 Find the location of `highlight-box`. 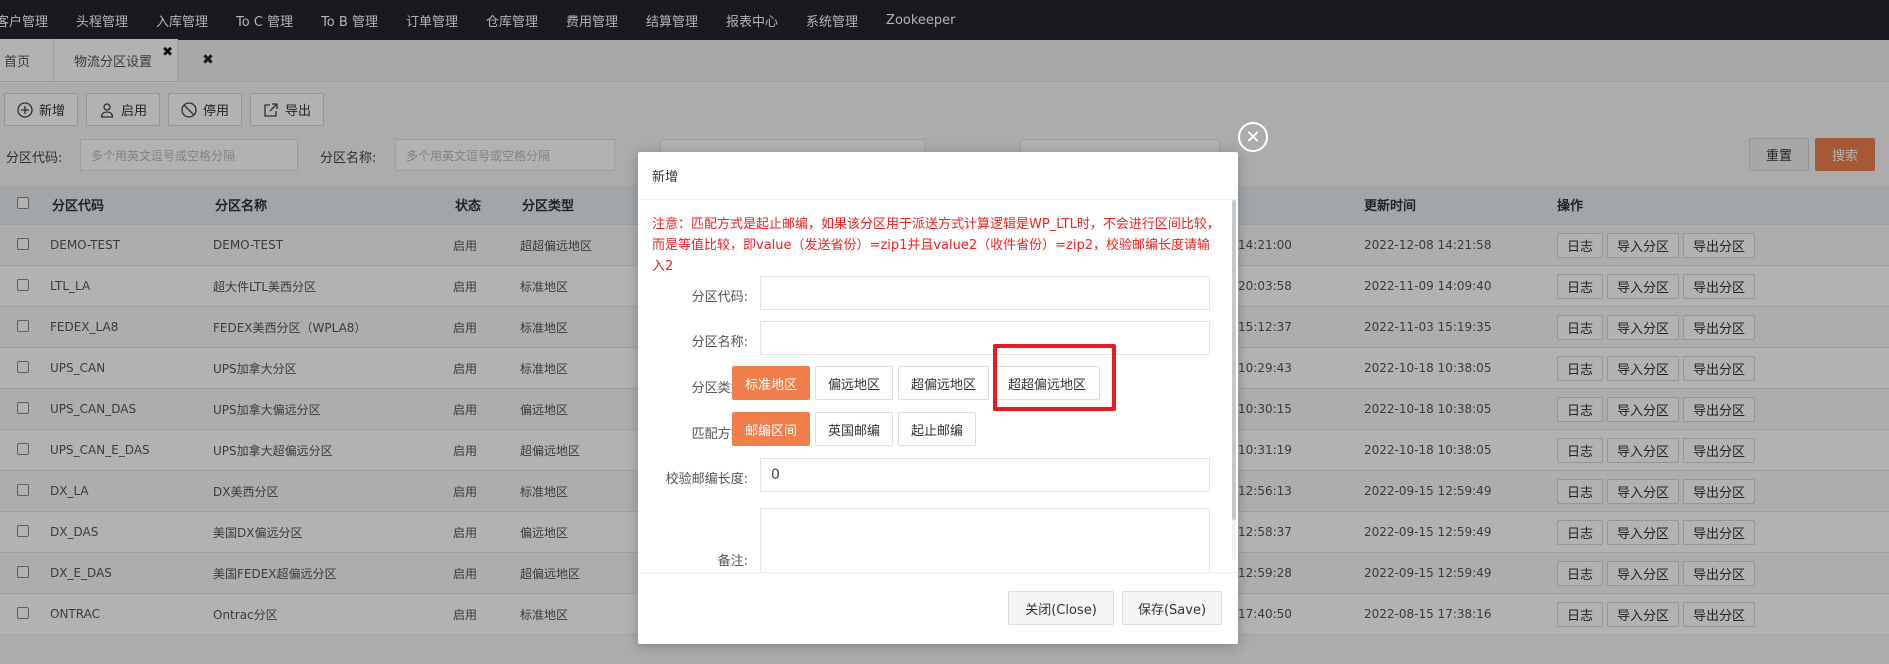

highlight-box is located at coordinates (1054, 377).